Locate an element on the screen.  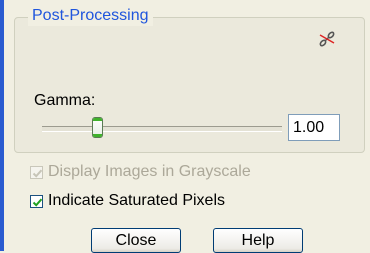
window-edge is located at coordinates (2, 125).